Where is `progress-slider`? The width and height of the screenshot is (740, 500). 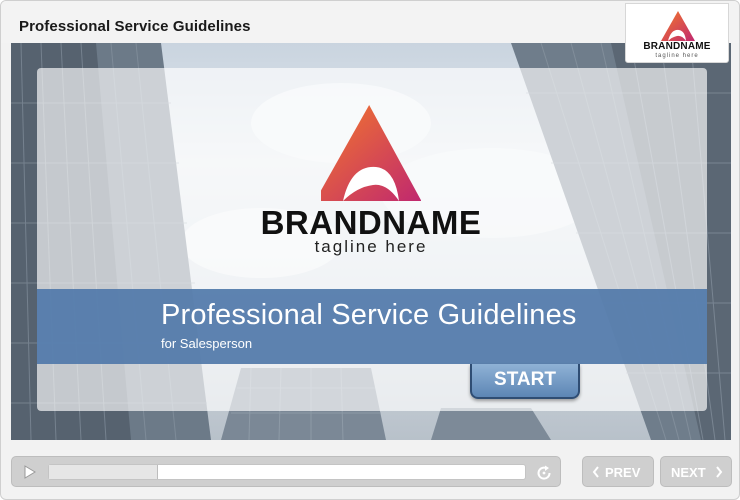
progress-slider is located at coordinates (287, 472).